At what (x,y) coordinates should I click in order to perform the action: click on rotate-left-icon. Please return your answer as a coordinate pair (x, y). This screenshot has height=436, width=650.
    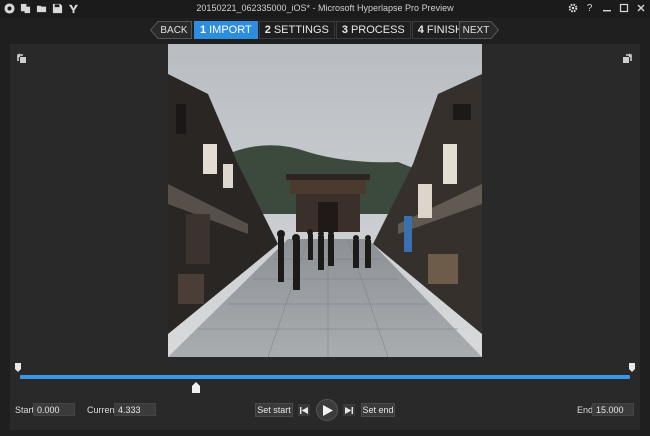
    Looking at the image, I should click on (21, 58).